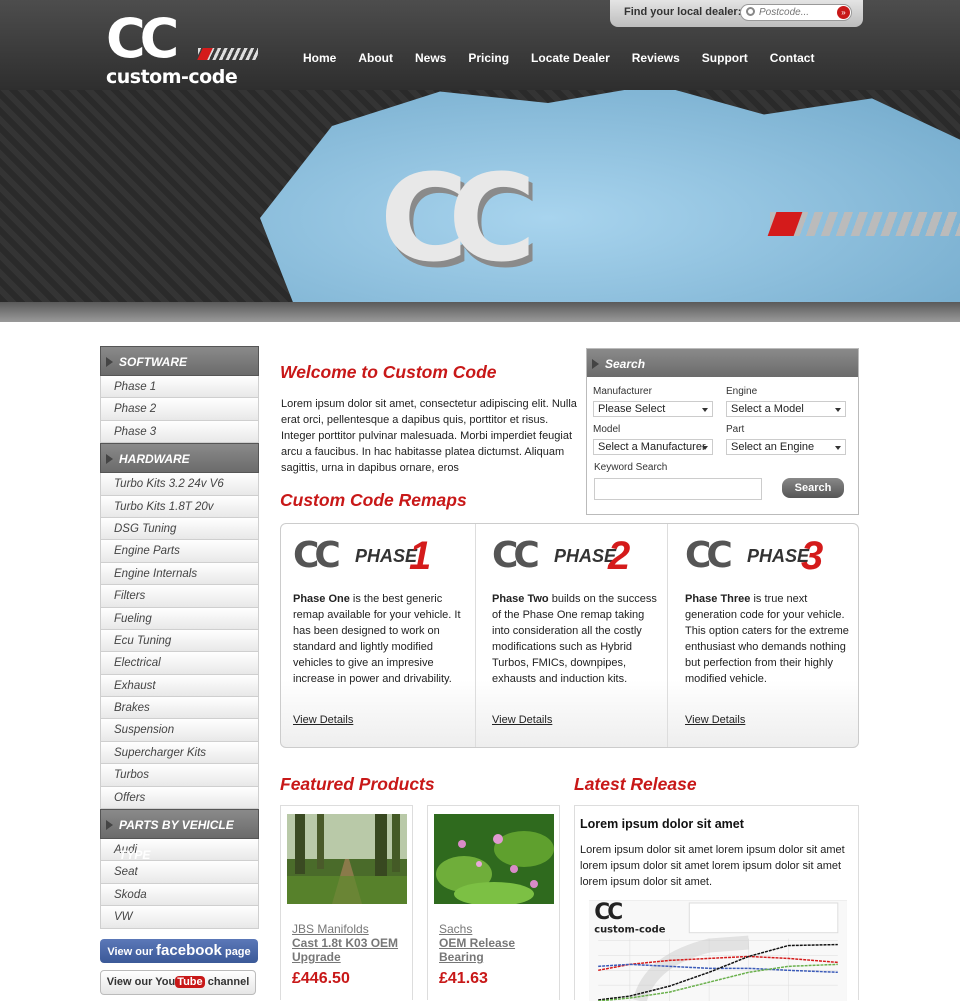  Describe the element at coordinates (153, 362) in the screenshot. I see `heading-label: SOFTWARE` at that location.